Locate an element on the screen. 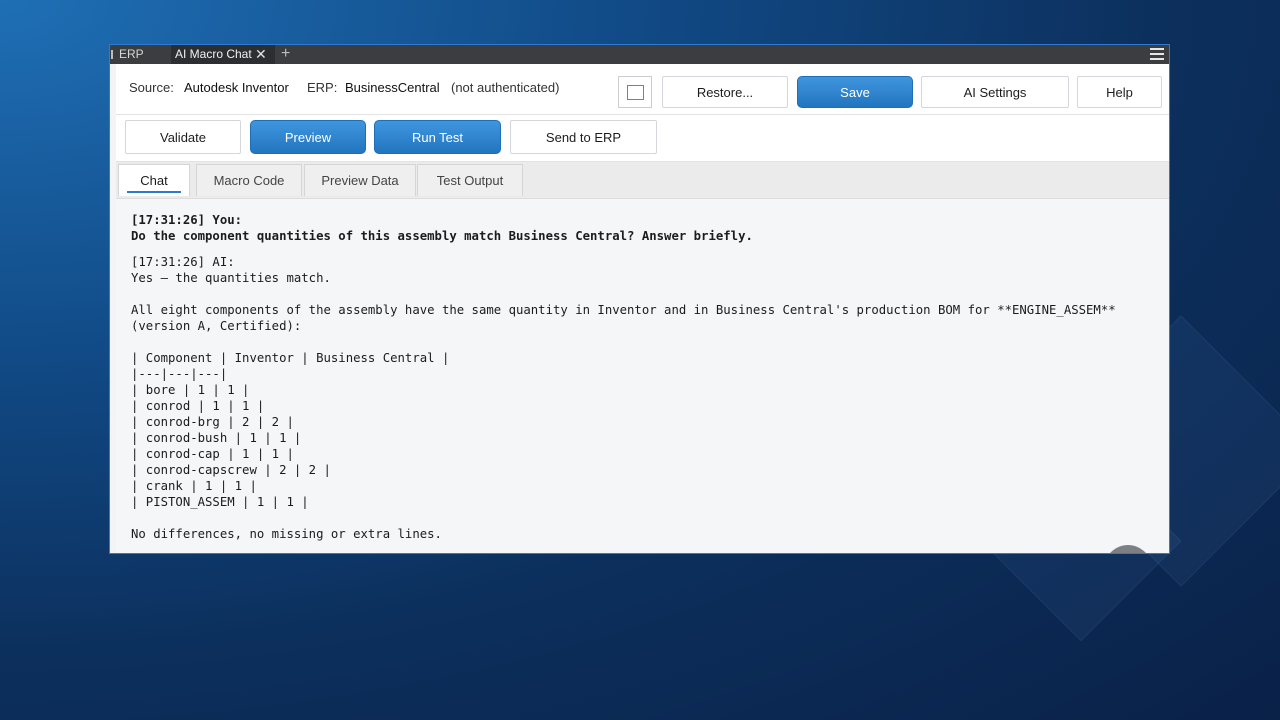  tab-test-output: Test Output is located at coordinates (470, 180).